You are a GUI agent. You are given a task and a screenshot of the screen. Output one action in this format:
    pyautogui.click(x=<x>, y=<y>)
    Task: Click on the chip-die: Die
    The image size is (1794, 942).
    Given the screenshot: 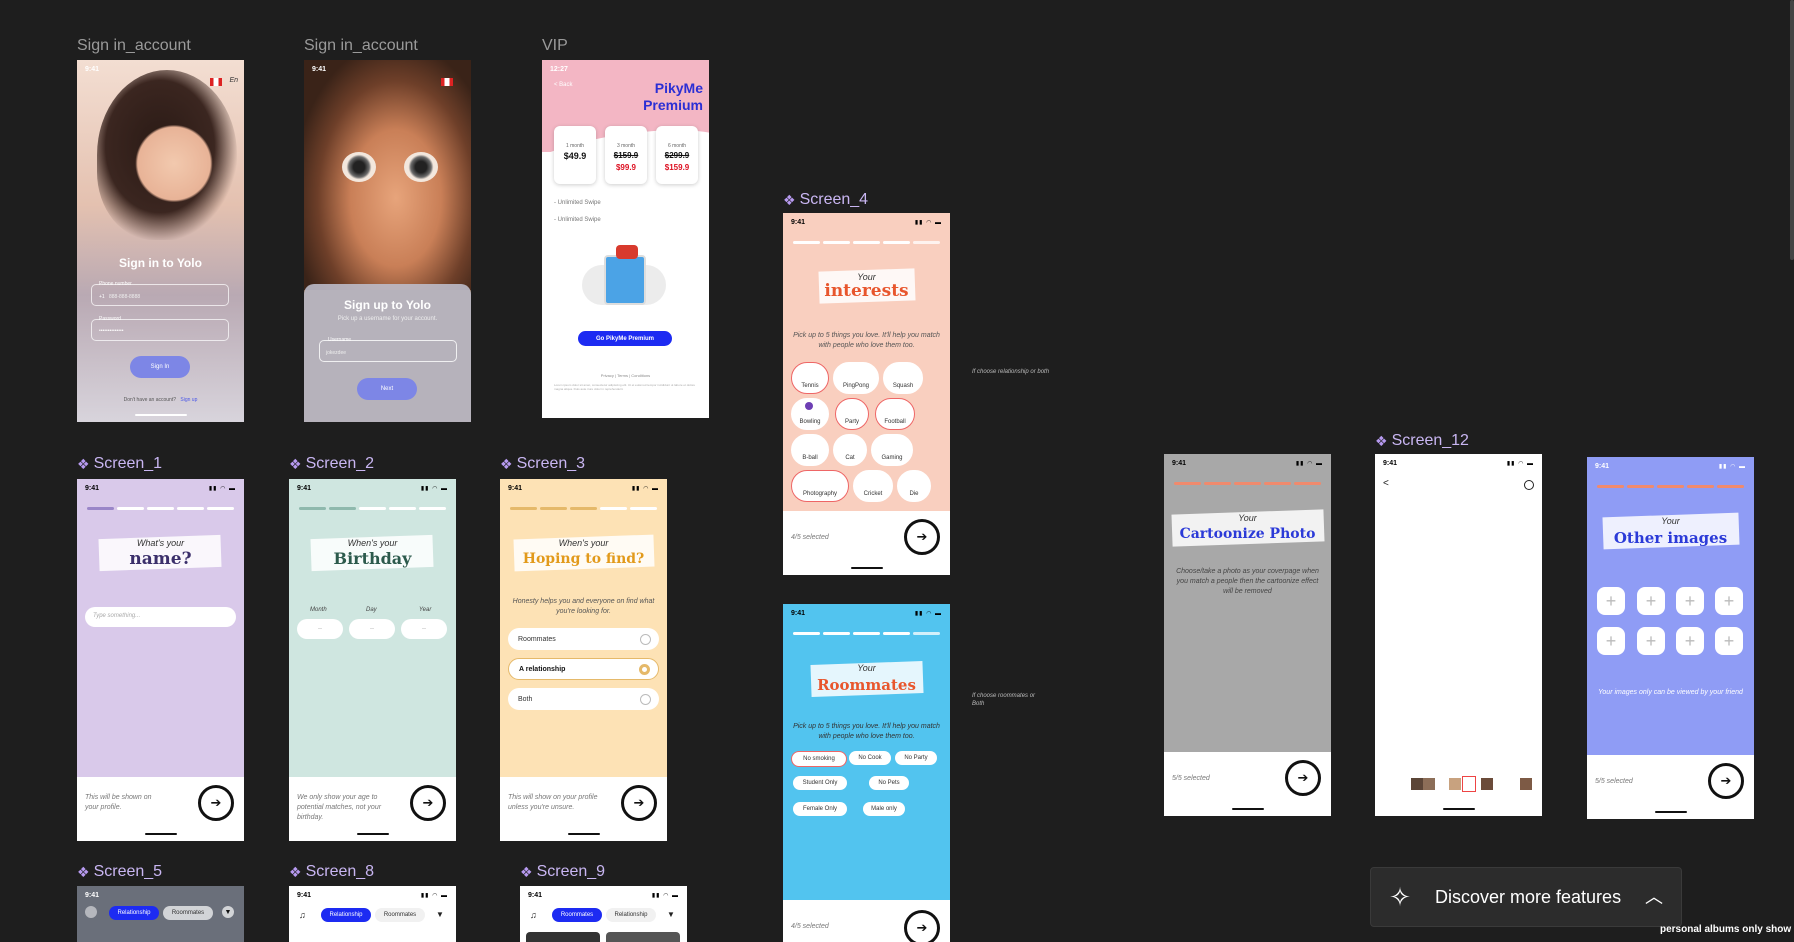 What is the action you would take?
    pyautogui.click(x=914, y=486)
    